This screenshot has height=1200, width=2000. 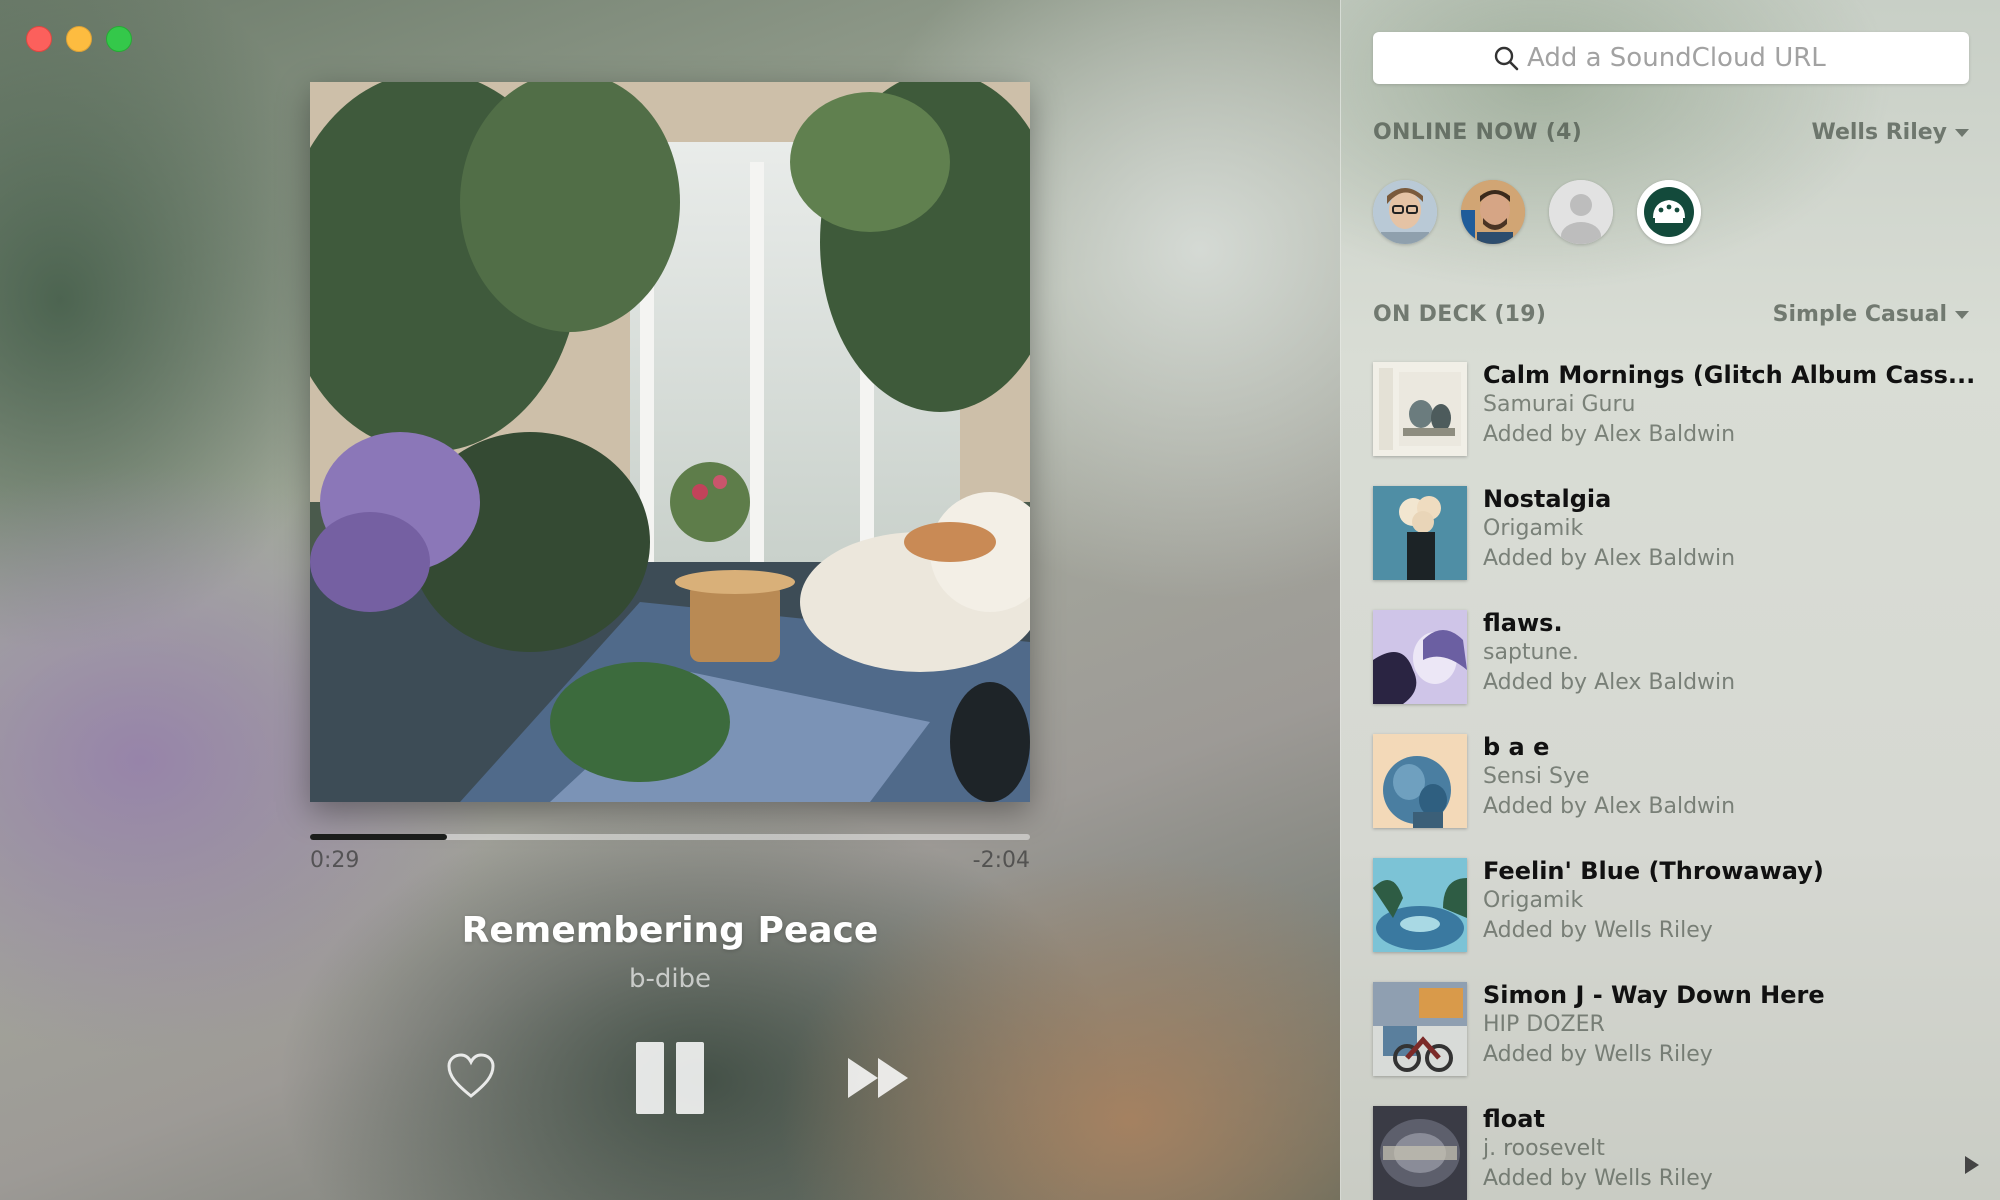 What do you see at coordinates (670, 837) in the screenshot?
I see `playback-progress-bar` at bounding box center [670, 837].